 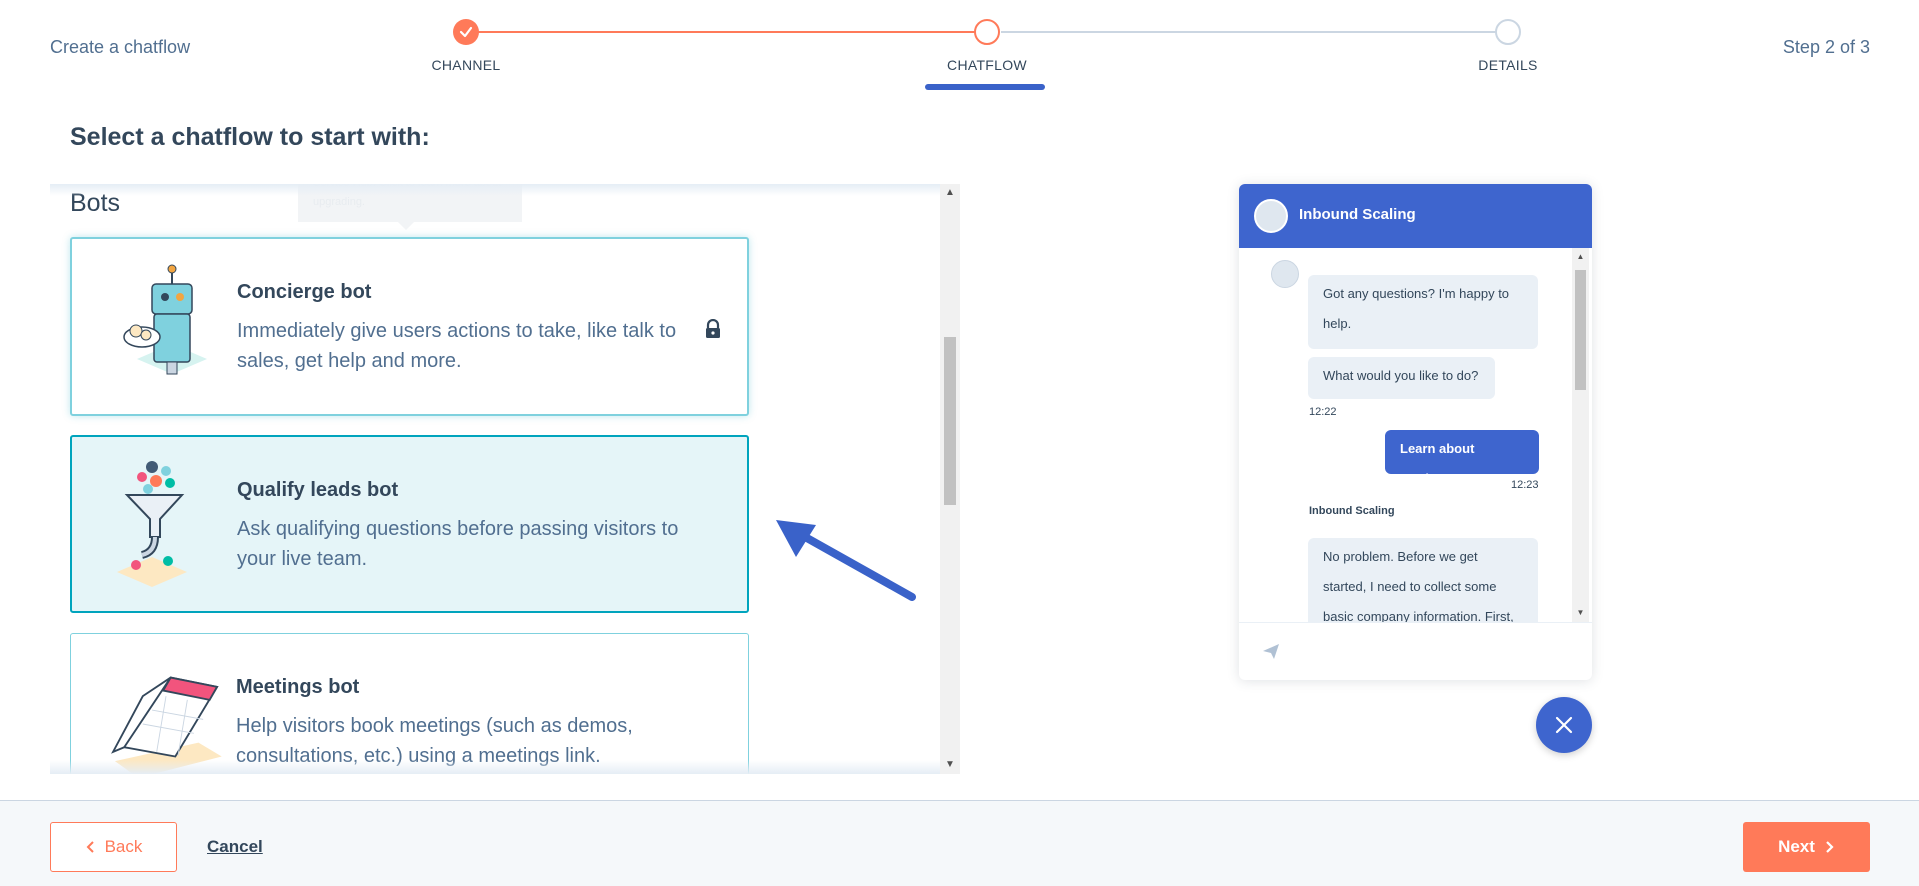 I want to click on card-title: Qualify leads bot, so click(x=318, y=490).